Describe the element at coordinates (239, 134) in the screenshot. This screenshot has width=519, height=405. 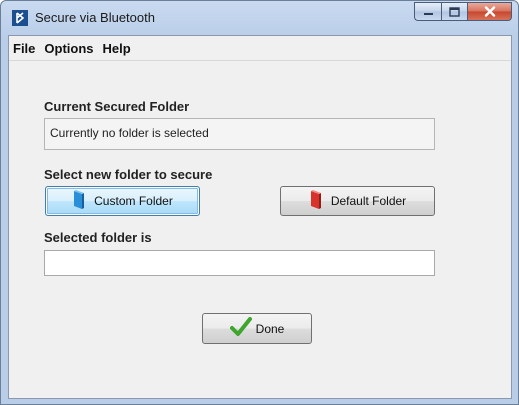
I see `current-folder-display: Currently no folder is selected` at that location.